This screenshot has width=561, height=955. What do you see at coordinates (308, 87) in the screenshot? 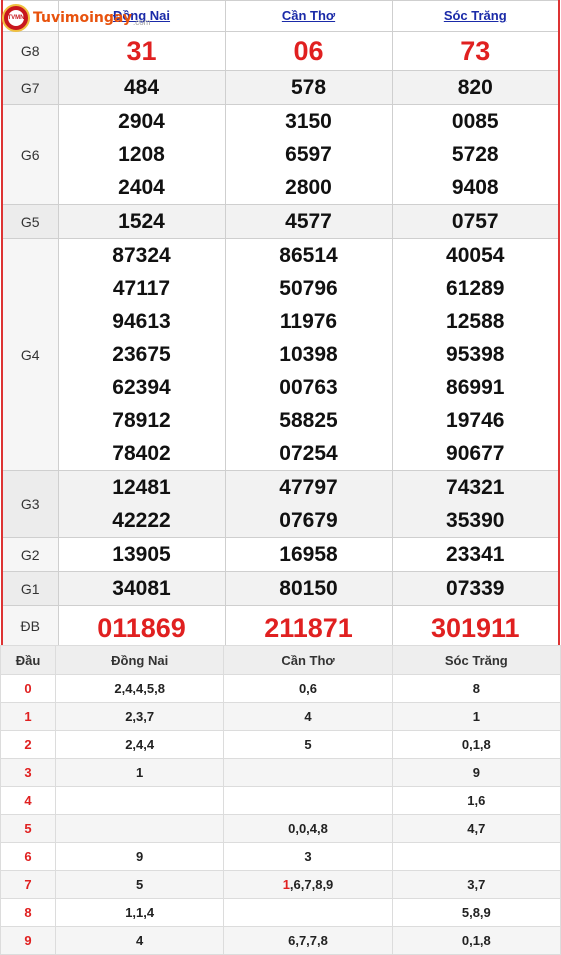
I see `prize-cell: 578` at bounding box center [308, 87].